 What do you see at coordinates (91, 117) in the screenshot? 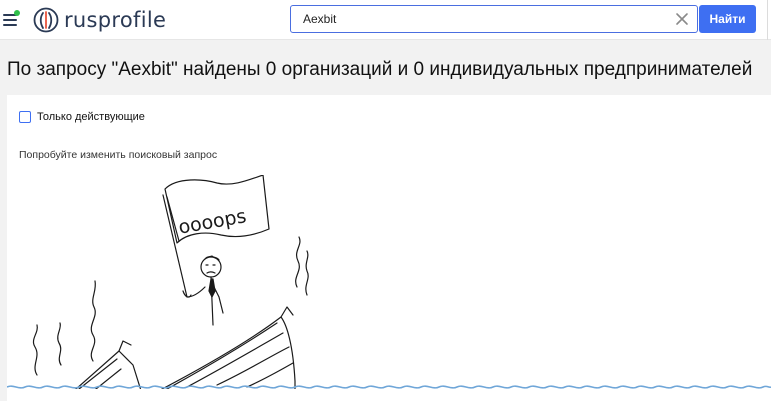
I see `active-only-label: Только действующие` at bounding box center [91, 117].